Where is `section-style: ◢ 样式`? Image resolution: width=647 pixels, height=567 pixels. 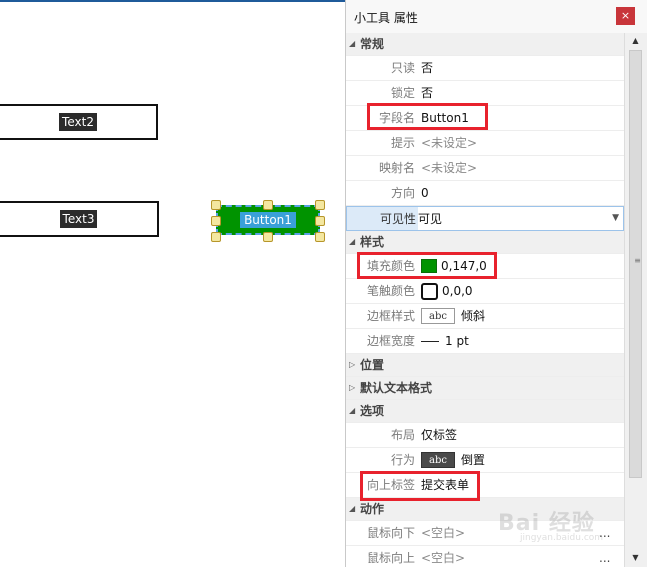
section-style: ◢ 样式 is located at coordinates (485, 242).